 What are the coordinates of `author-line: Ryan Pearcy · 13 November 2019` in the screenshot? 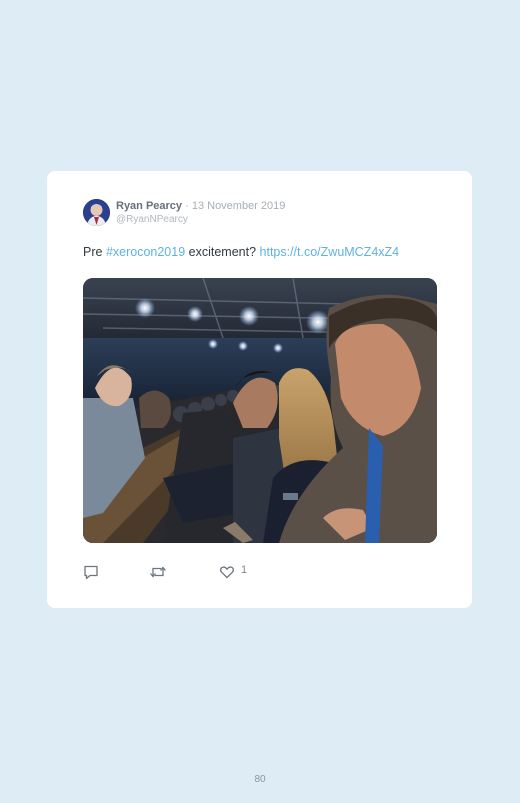 It's located at (200, 206).